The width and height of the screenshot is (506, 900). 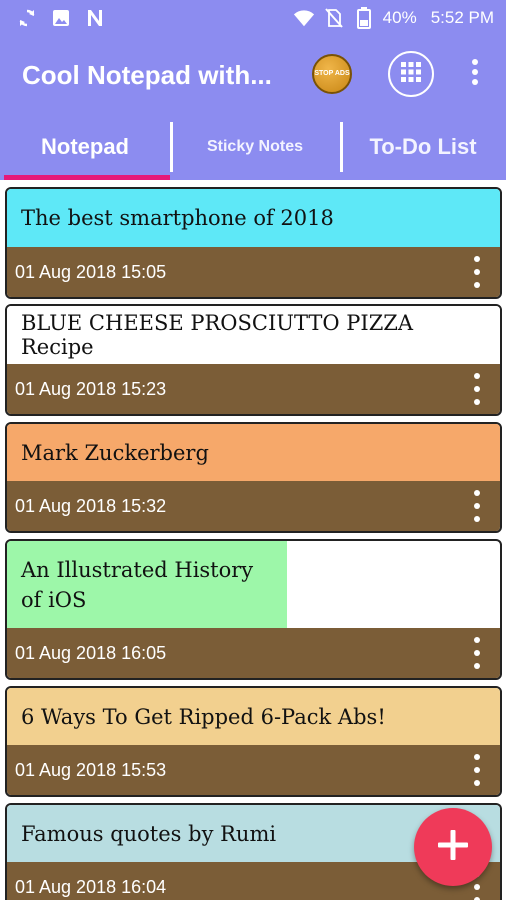 I want to click on grid-icon, so click(x=411, y=74).